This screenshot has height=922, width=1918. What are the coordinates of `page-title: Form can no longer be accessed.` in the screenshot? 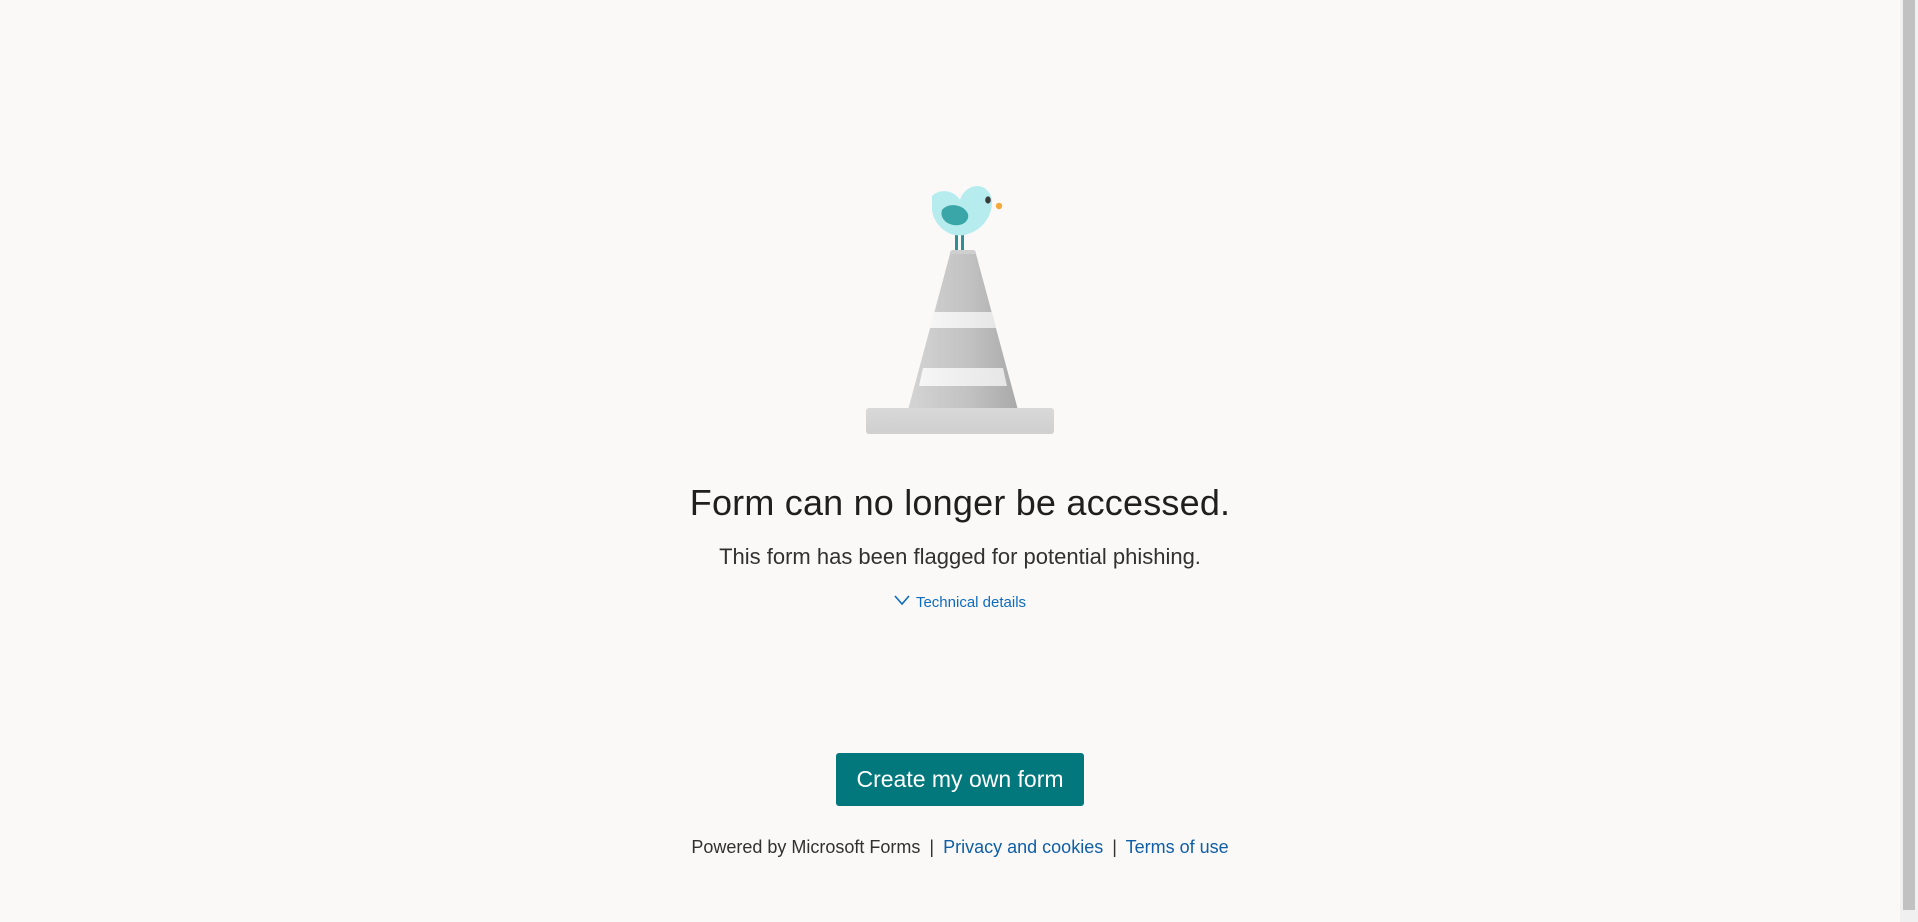 It's located at (960, 502).